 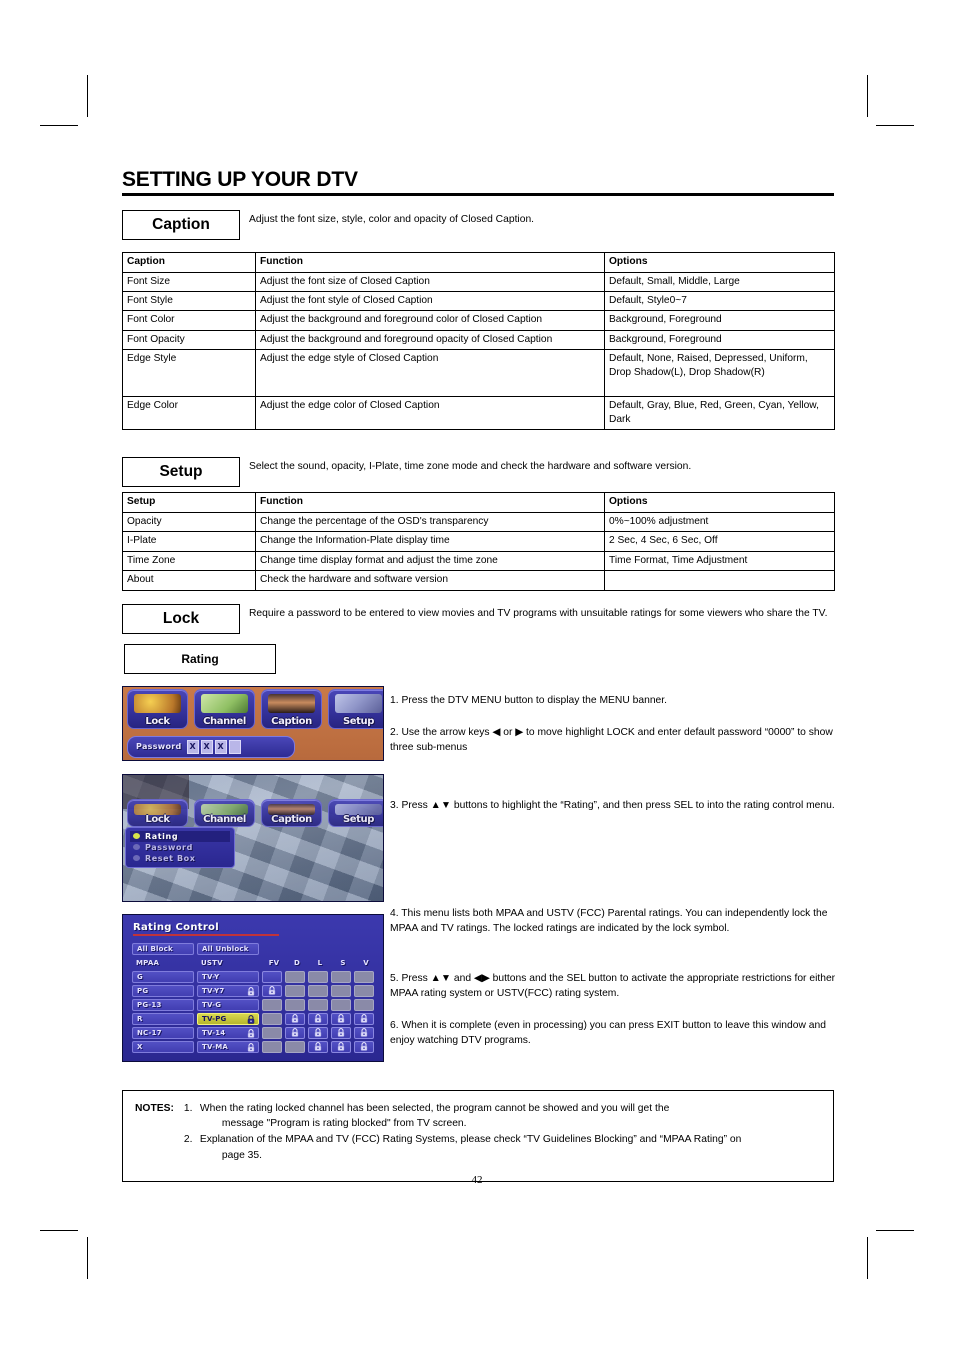 I want to click on content-flag-l-tv-g, so click(x=318, y=1004).